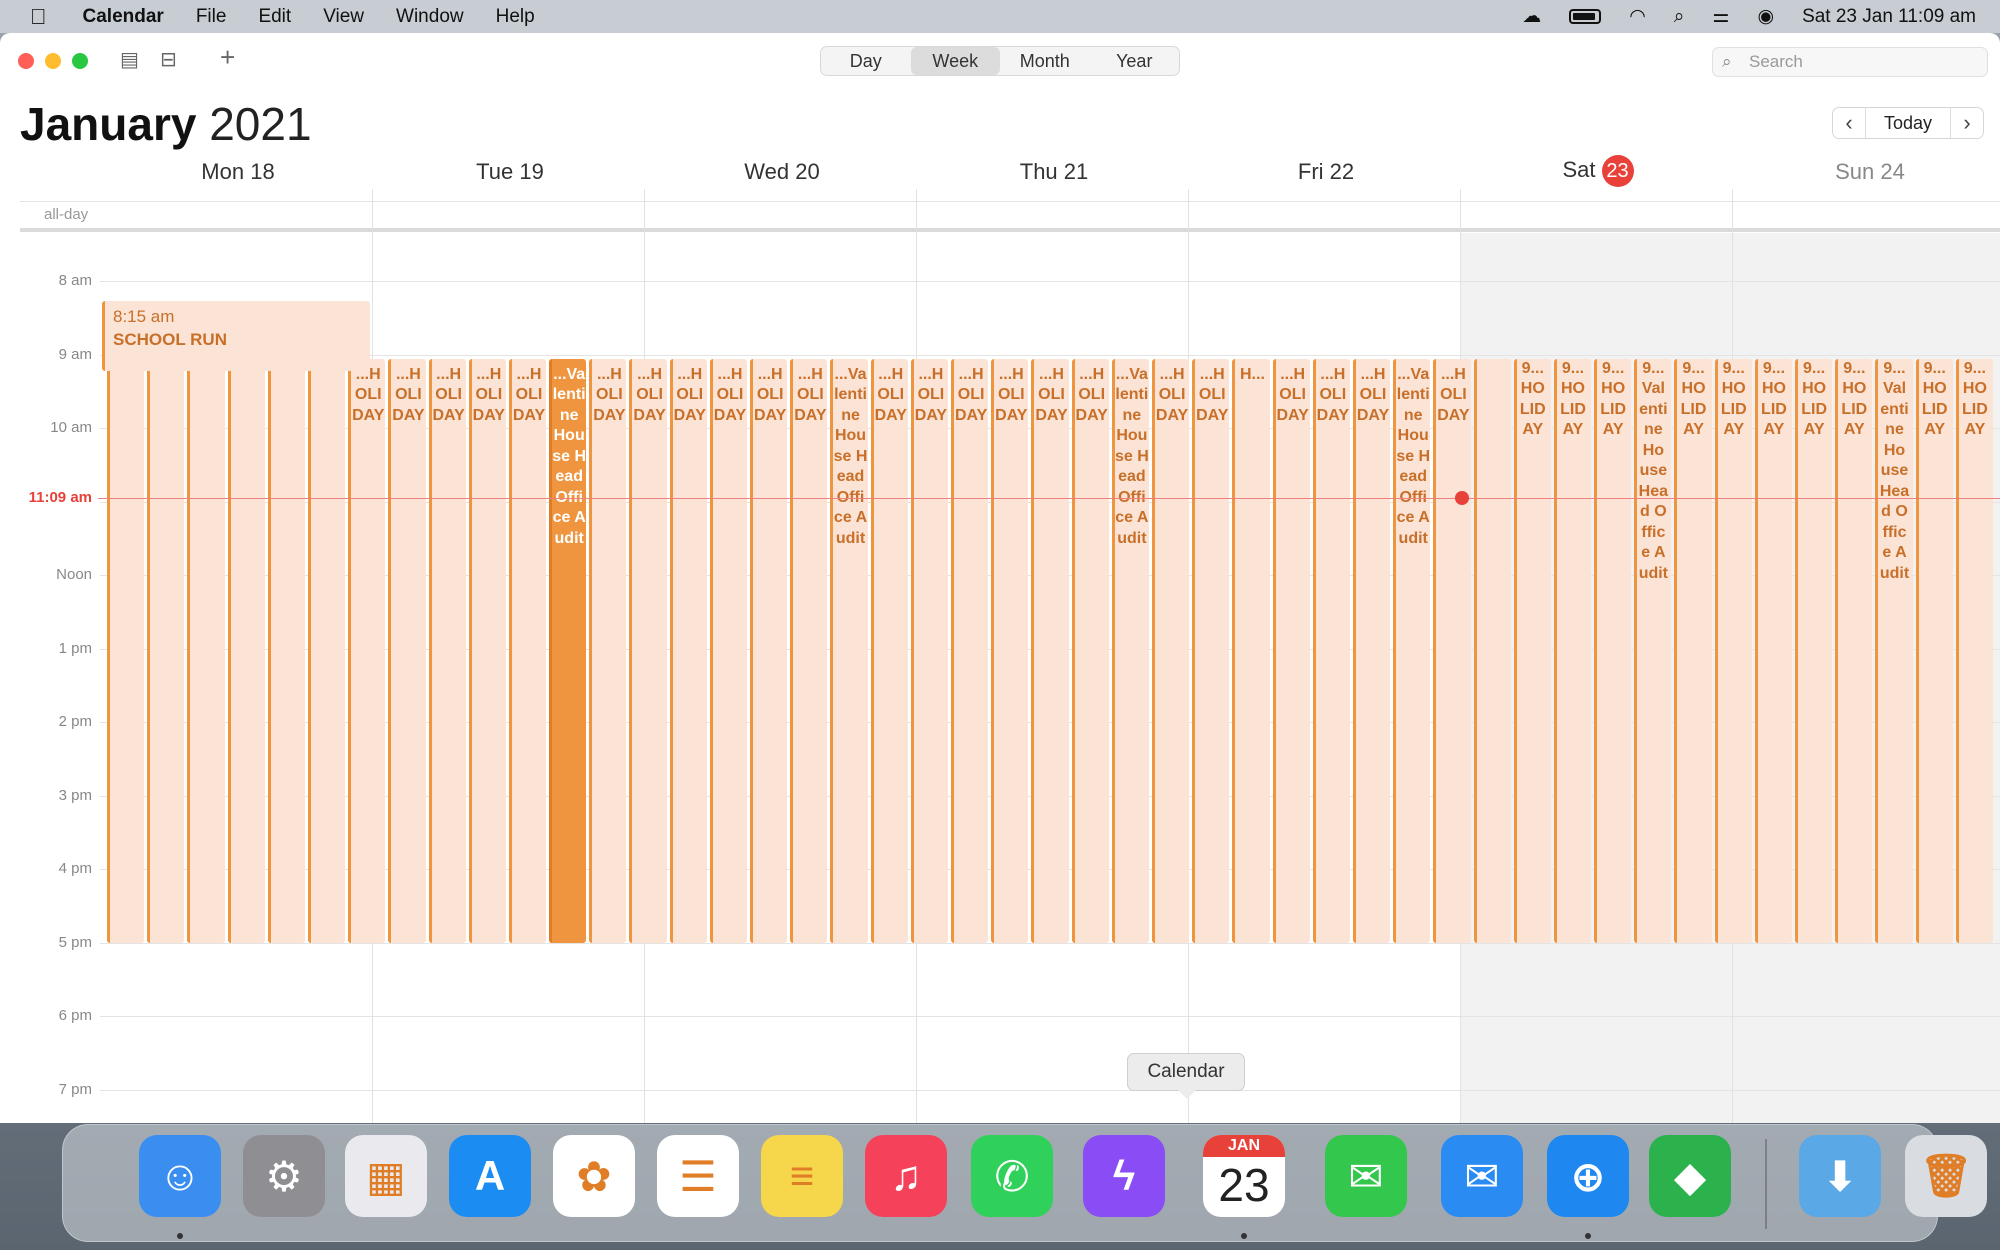 This screenshot has height=1250, width=2000. Describe the element at coordinates (594, 1176) in the screenshot. I see `photos-icon: ✿` at that location.